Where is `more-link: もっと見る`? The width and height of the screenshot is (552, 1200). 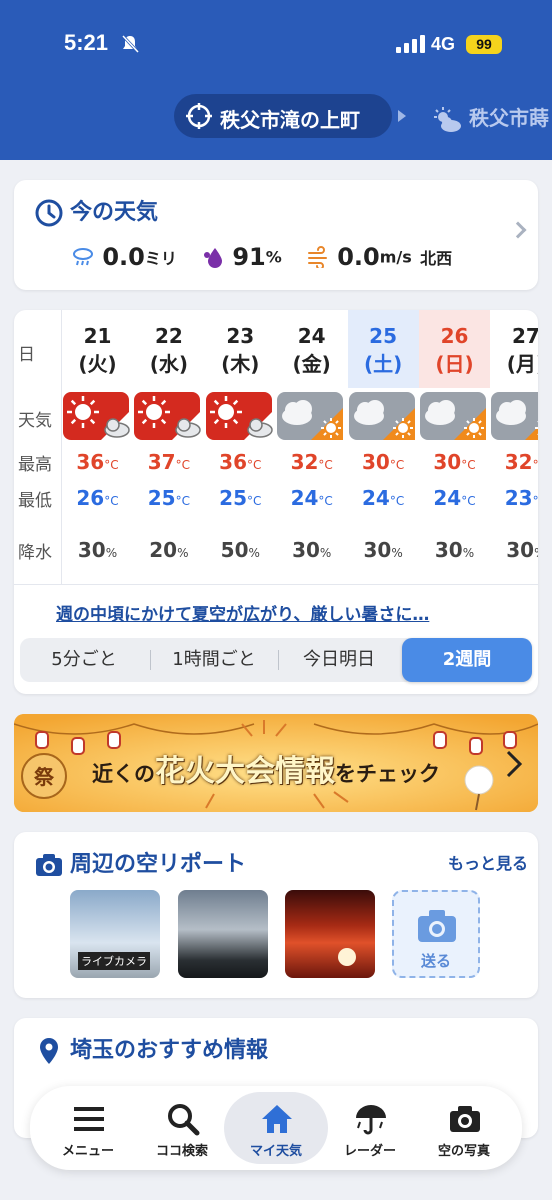 more-link: もっと見る is located at coordinates (488, 862).